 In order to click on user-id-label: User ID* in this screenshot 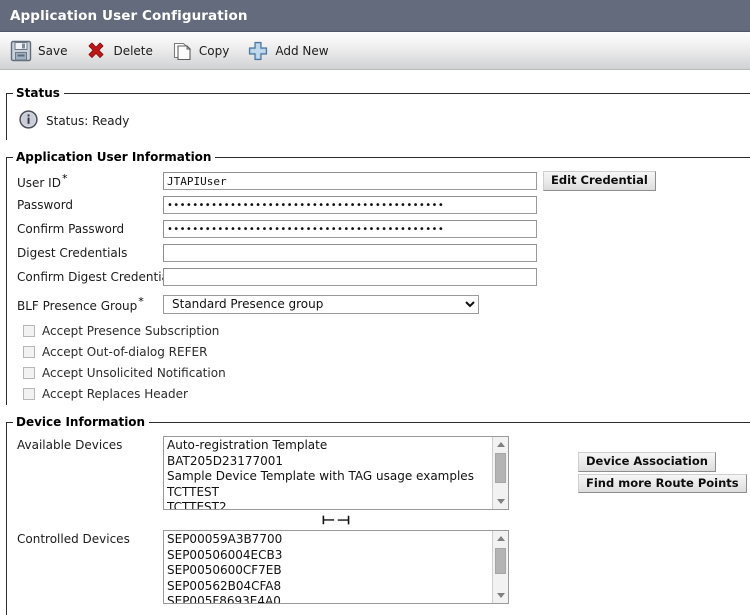, I will do `click(85, 181)`.